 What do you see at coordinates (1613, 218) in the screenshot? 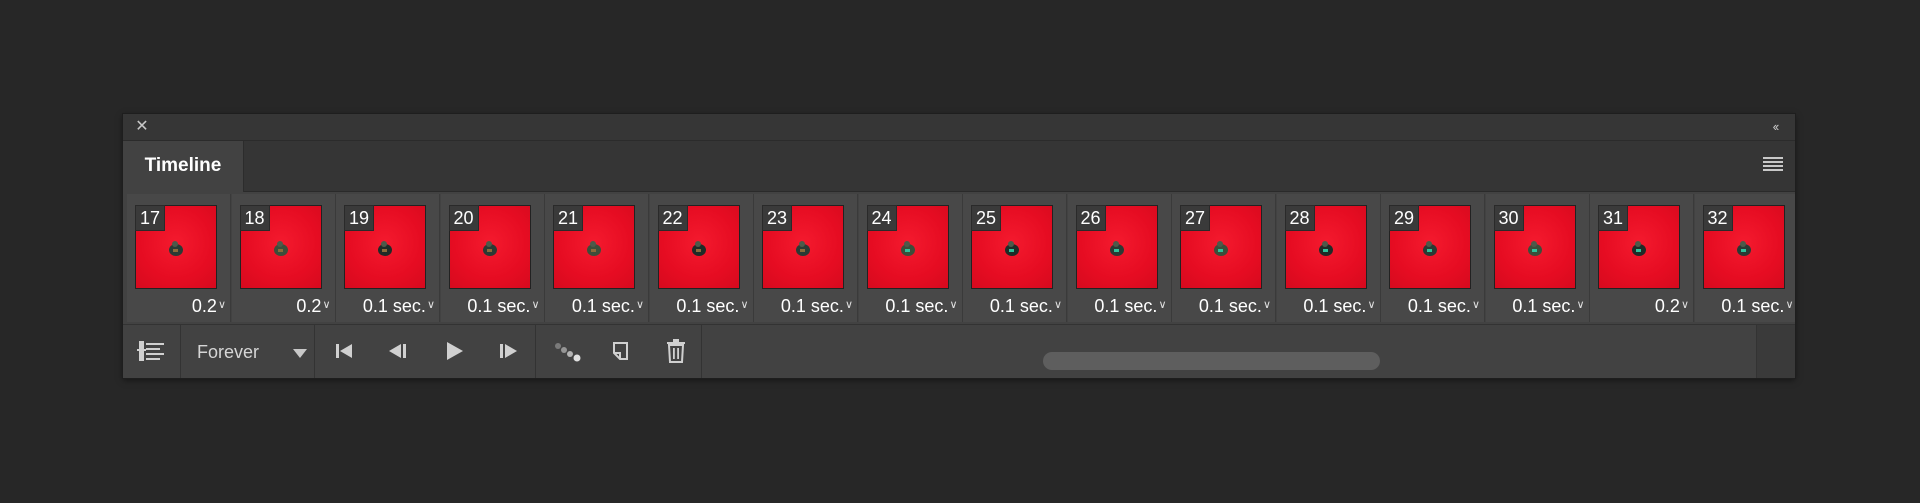
I see `frame-number: 31` at bounding box center [1613, 218].